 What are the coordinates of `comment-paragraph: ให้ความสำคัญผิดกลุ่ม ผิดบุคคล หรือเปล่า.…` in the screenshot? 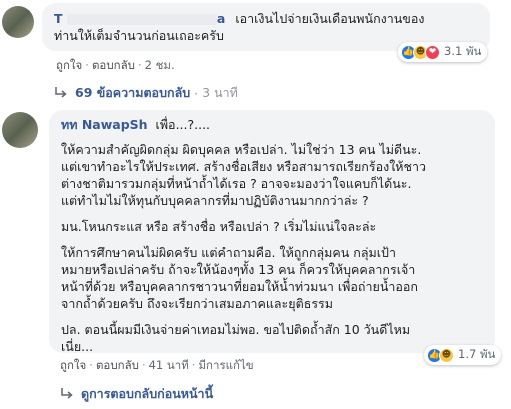 It's located at (272, 175).